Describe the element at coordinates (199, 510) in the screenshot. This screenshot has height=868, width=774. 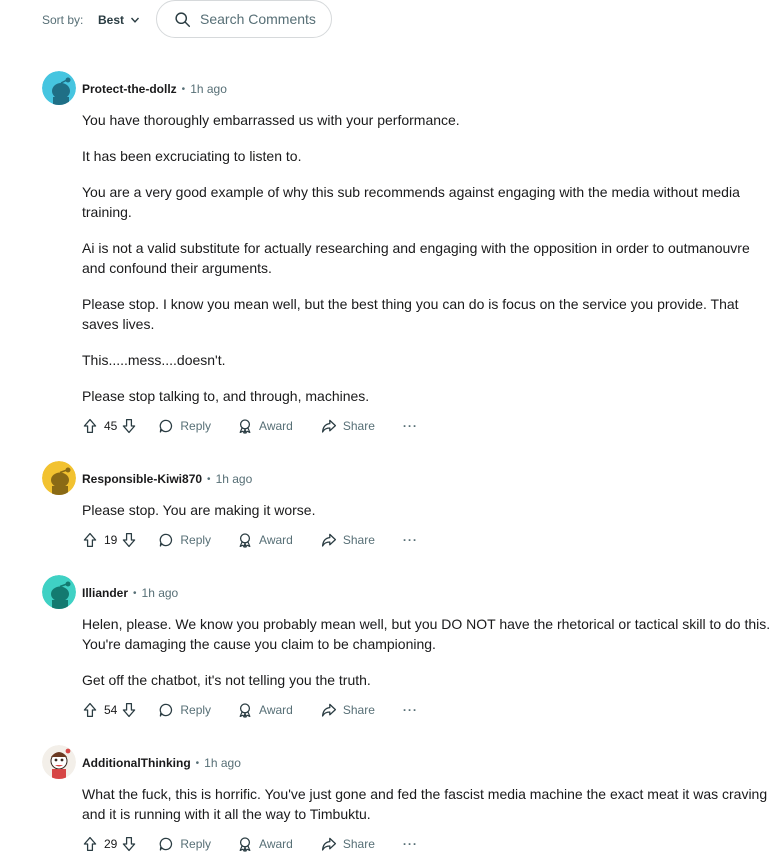
I see `comment-paragraph: Please stop. You are making it worse.` at that location.